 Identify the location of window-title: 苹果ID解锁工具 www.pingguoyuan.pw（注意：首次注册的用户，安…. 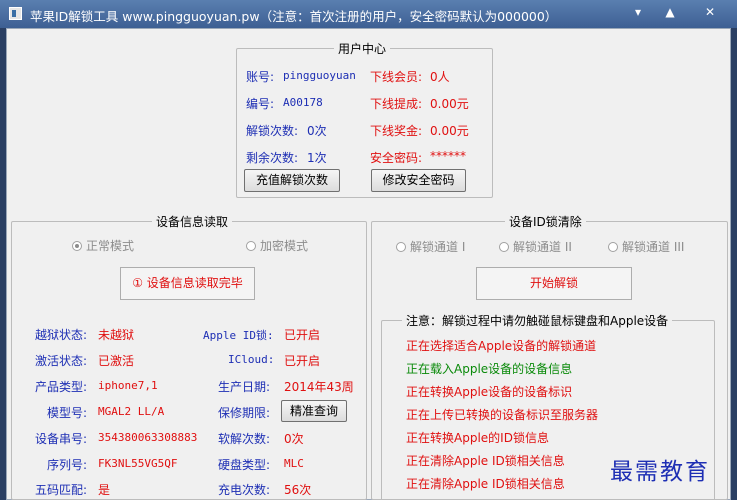
(294, 16).